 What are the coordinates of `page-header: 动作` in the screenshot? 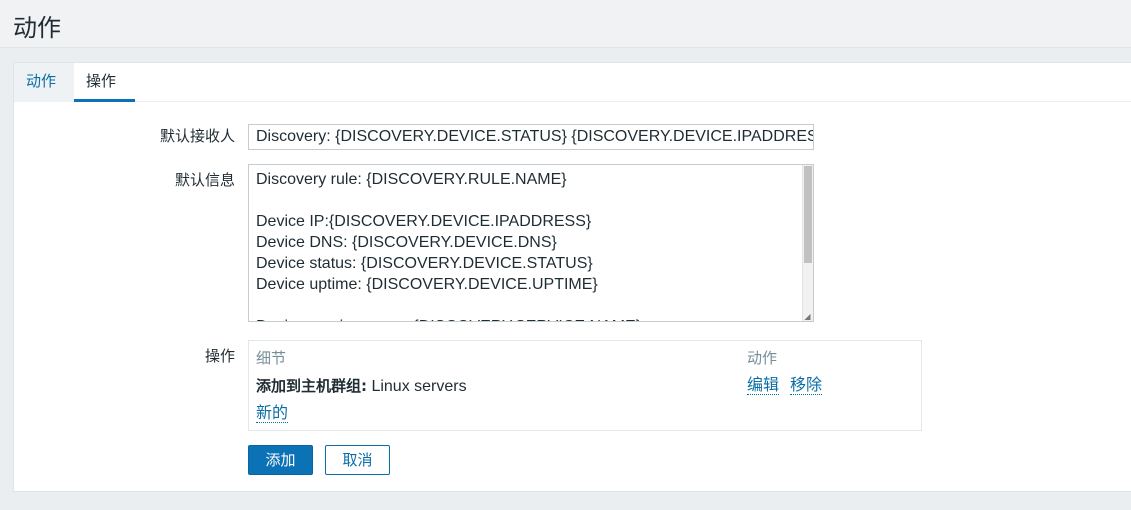 It's located at (565, 24).